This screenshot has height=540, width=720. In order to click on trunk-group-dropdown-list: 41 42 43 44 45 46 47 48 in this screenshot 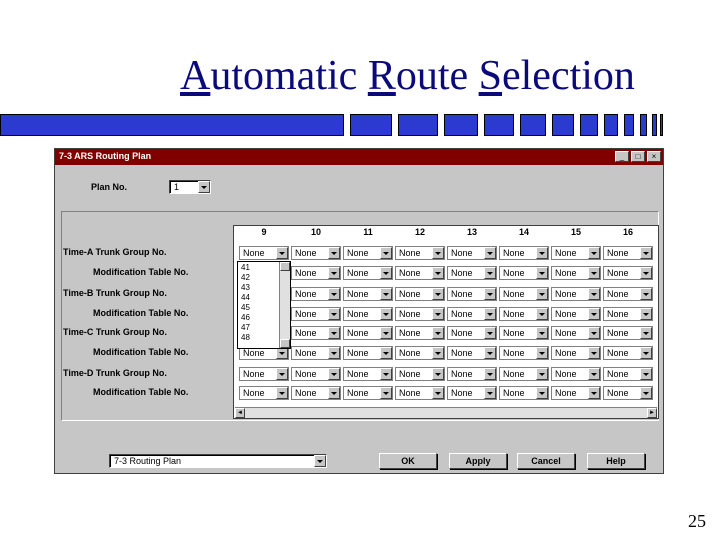, I will do `click(264, 305)`.